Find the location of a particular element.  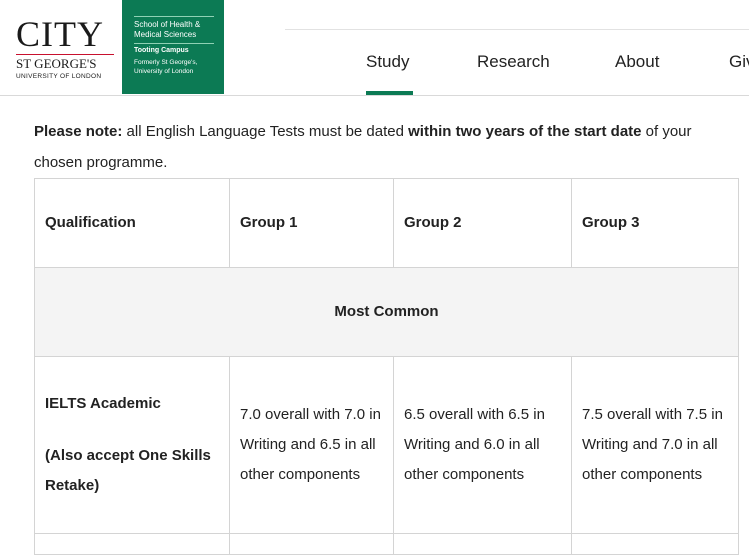

nav-item-give: Giv is located at coordinates (739, 62).